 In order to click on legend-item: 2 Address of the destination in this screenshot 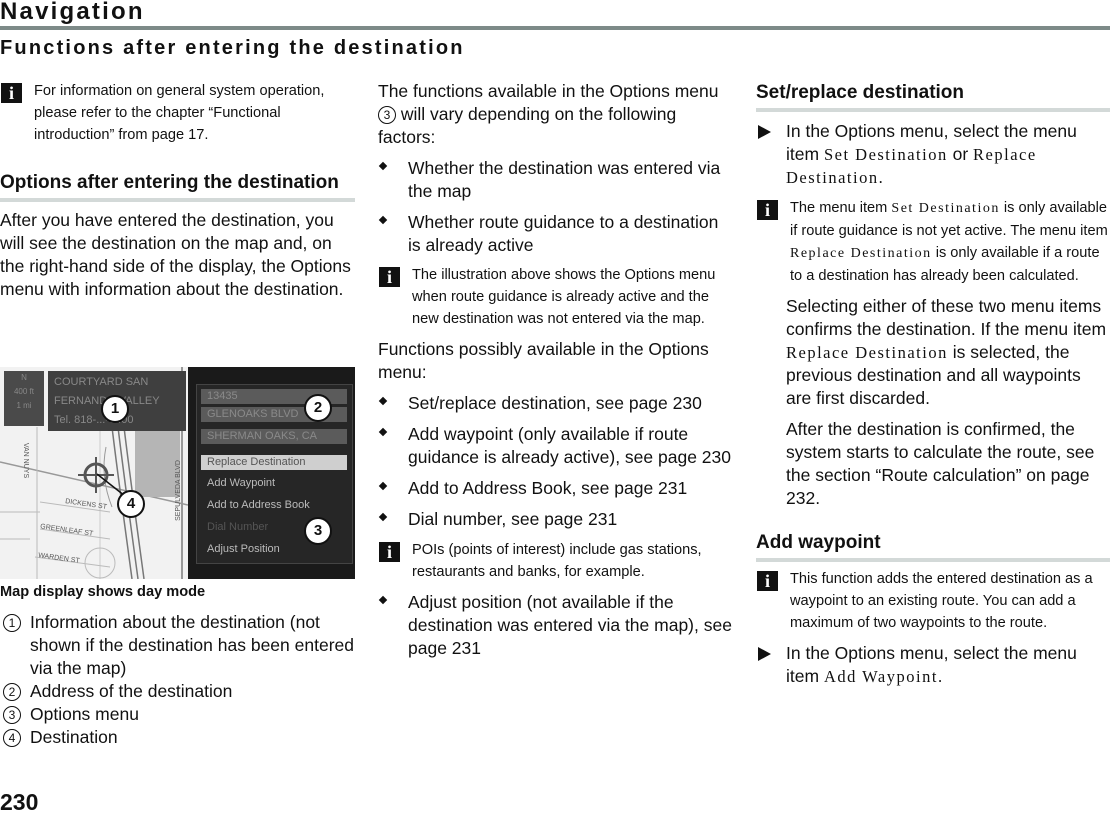, I will do `click(177, 691)`.